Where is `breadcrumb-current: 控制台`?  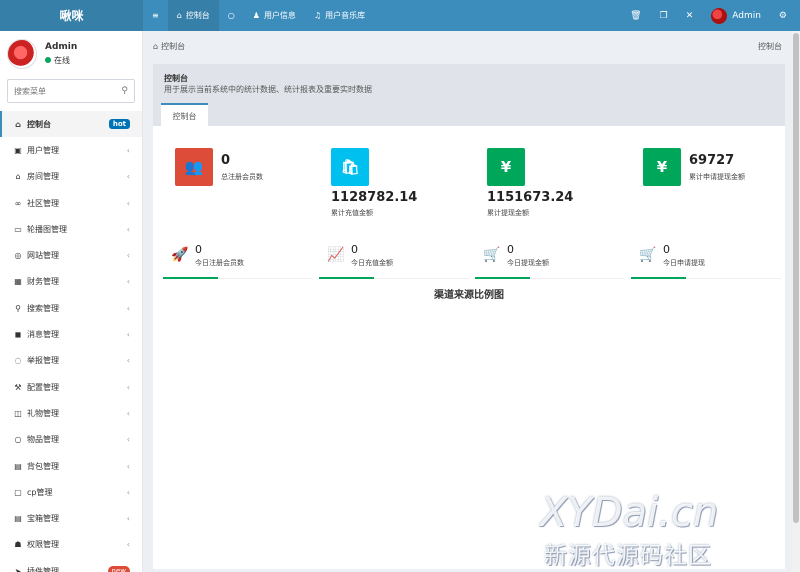
breadcrumb-current: 控制台 is located at coordinates (173, 46).